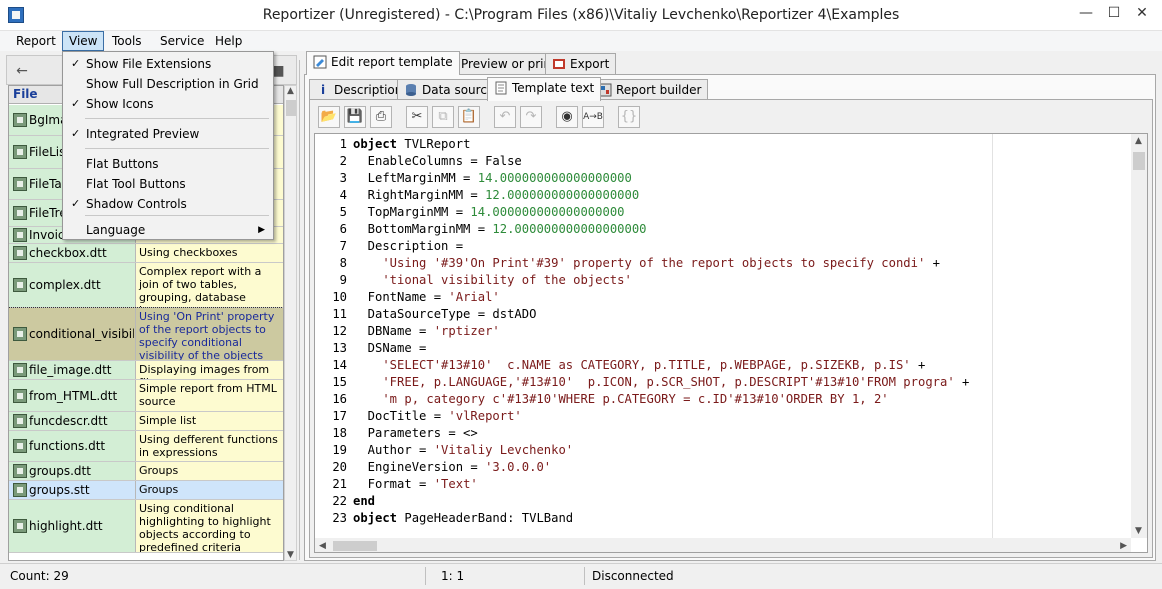  What do you see at coordinates (343, 195) in the screenshot?
I see `line-number: 4` at bounding box center [343, 195].